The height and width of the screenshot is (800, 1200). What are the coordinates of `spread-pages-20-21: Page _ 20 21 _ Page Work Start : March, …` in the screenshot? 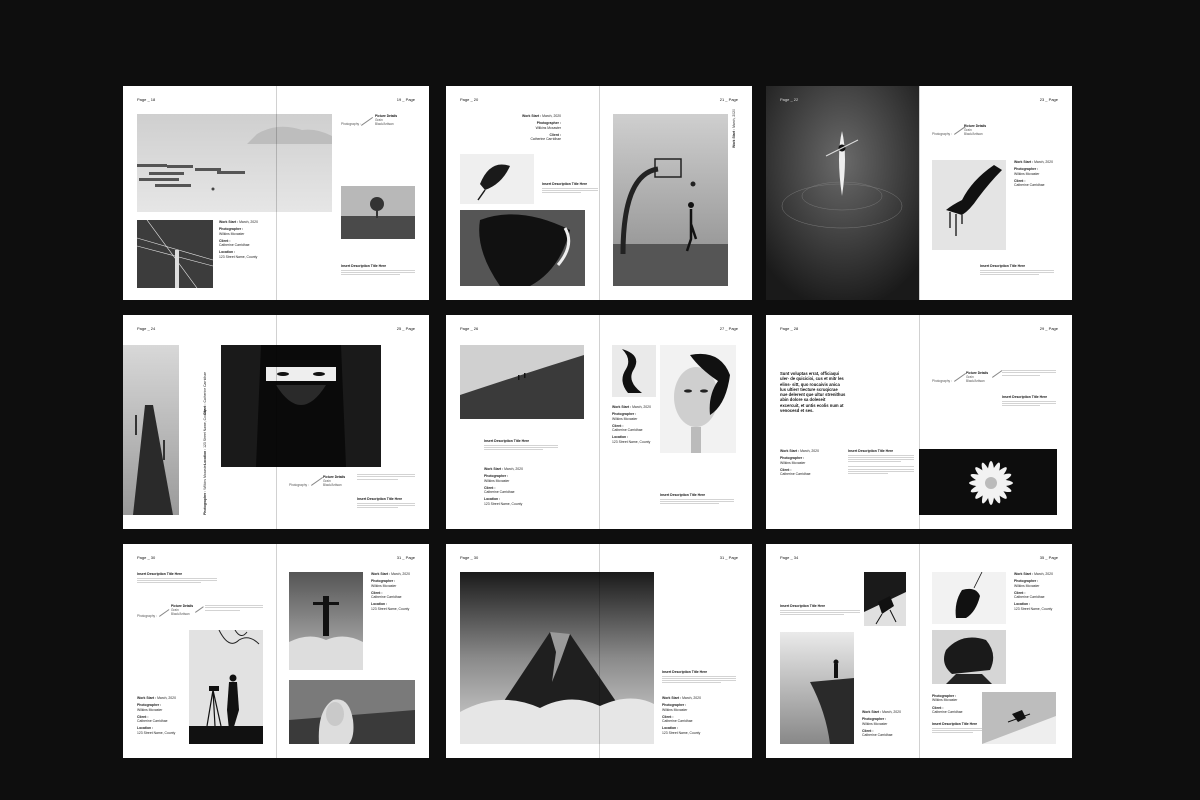 It's located at (599, 193).